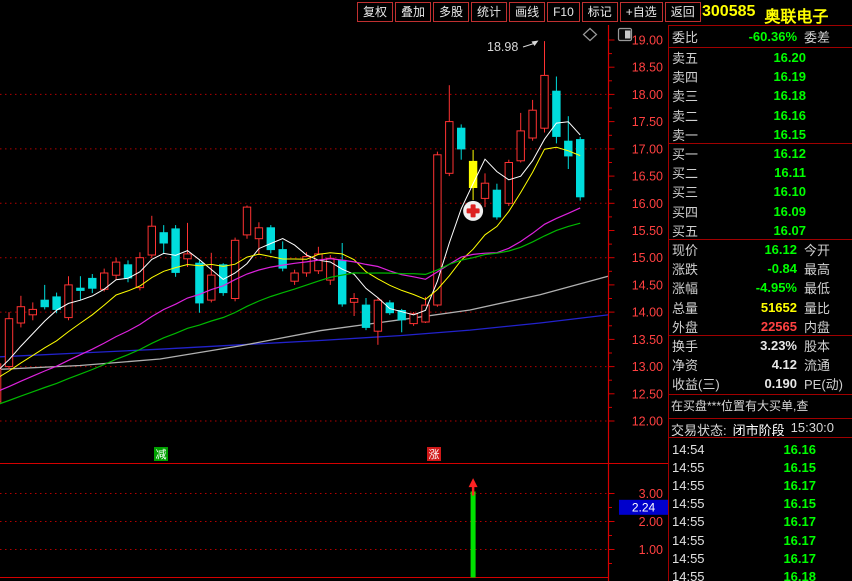  What do you see at coordinates (817, 327) in the screenshot?
I see `stat-label-2: 内盘` at bounding box center [817, 327].